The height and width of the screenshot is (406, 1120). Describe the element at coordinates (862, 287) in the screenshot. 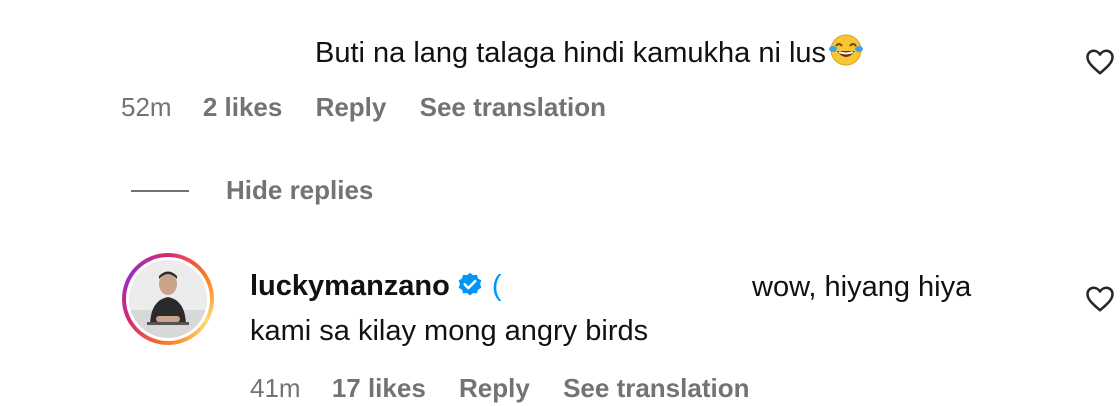

I see `reply-text-line1: wow, hiyang hiya` at that location.